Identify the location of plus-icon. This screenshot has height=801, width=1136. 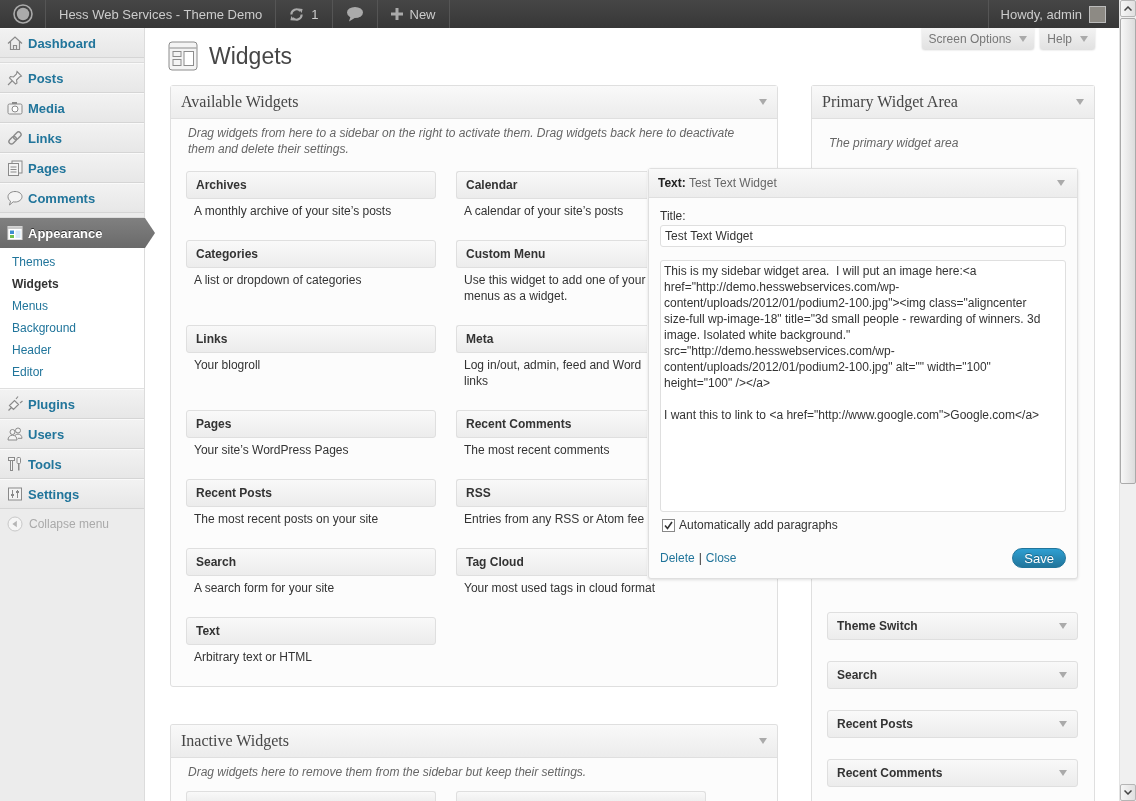
(396, 14).